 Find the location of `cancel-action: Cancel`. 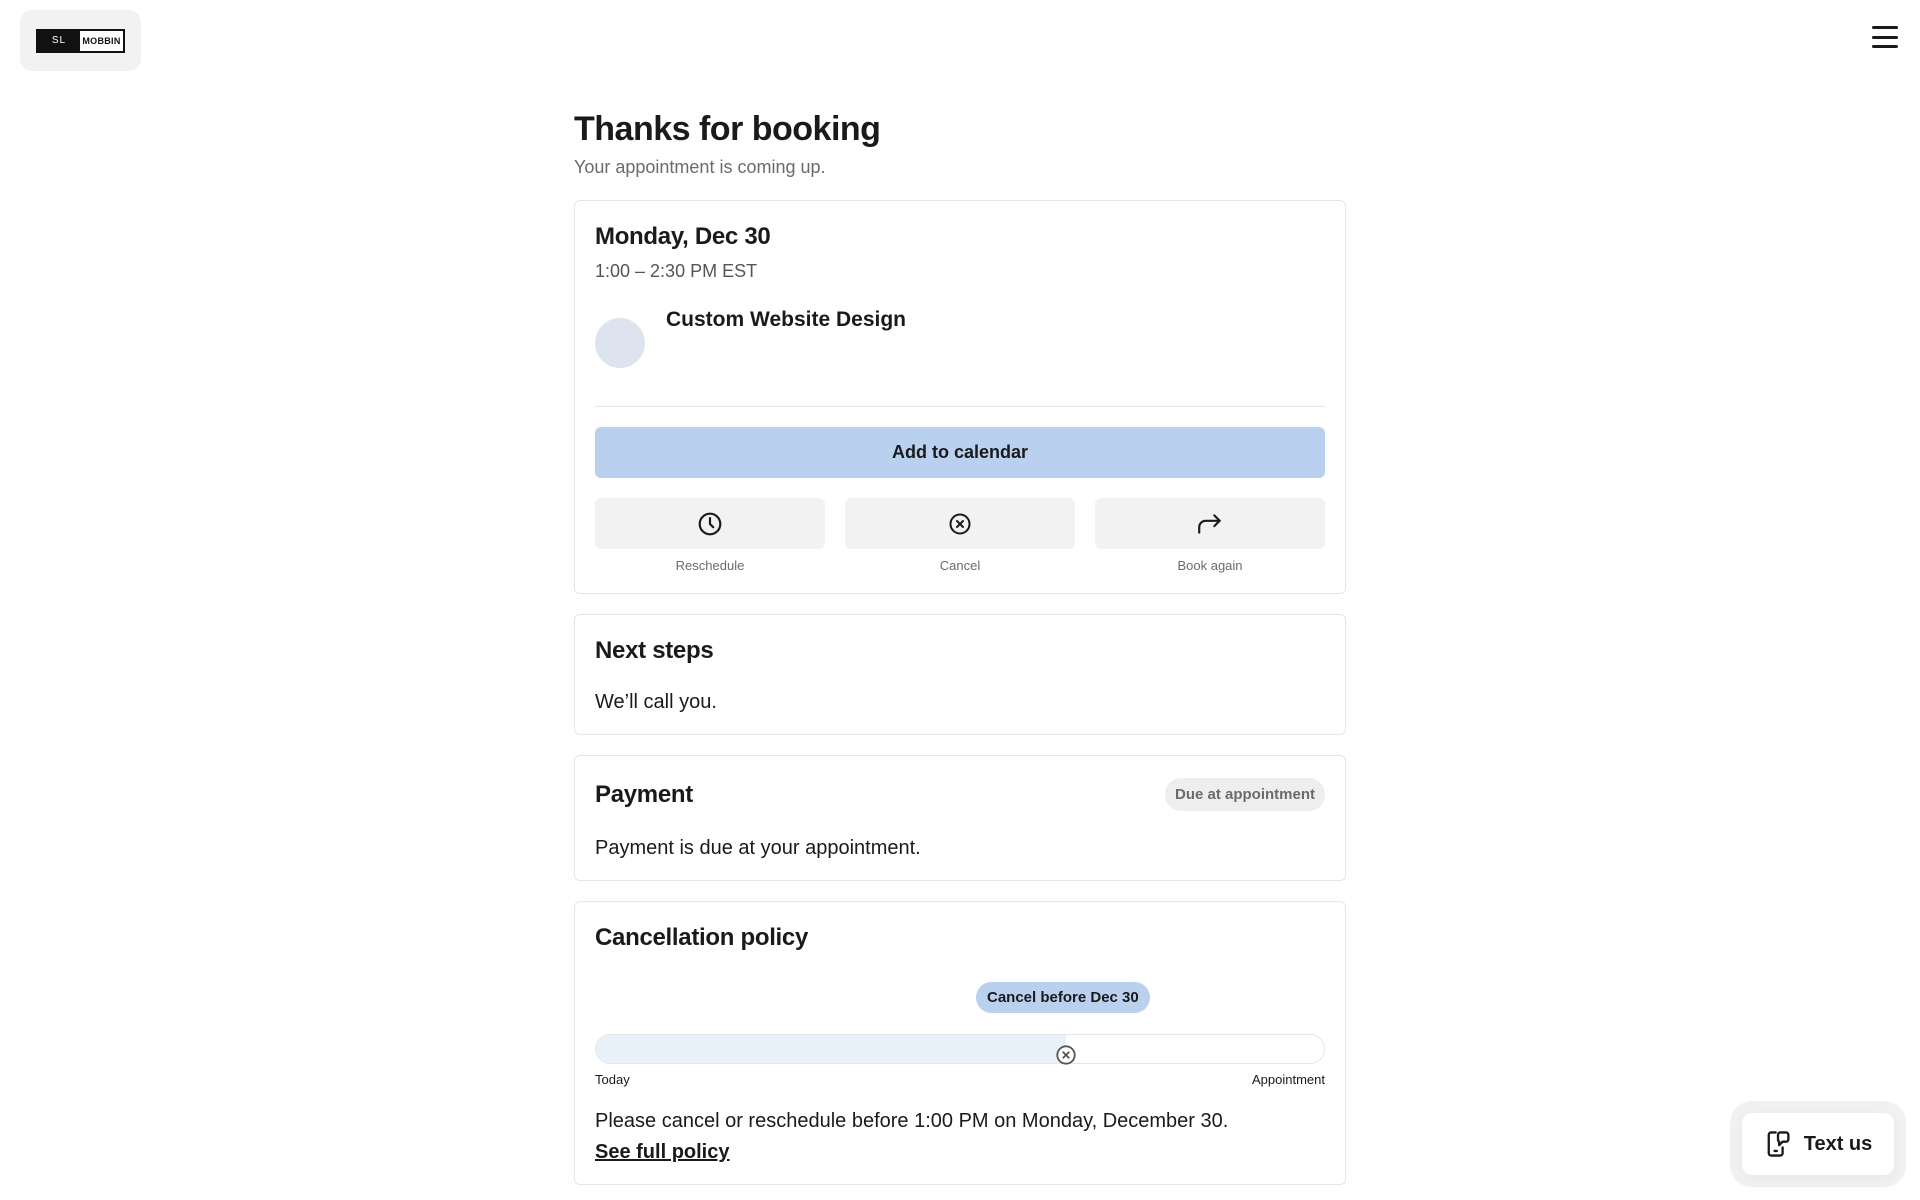

cancel-action: Cancel is located at coordinates (960, 535).